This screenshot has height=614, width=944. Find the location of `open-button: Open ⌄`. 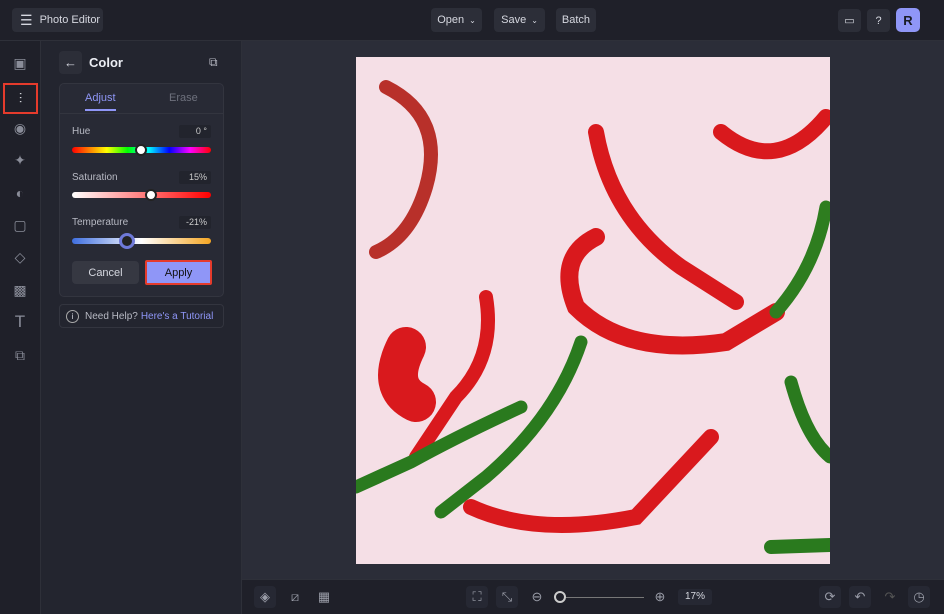

open-button: Open ⌄ is located at coordinates (456, 20).